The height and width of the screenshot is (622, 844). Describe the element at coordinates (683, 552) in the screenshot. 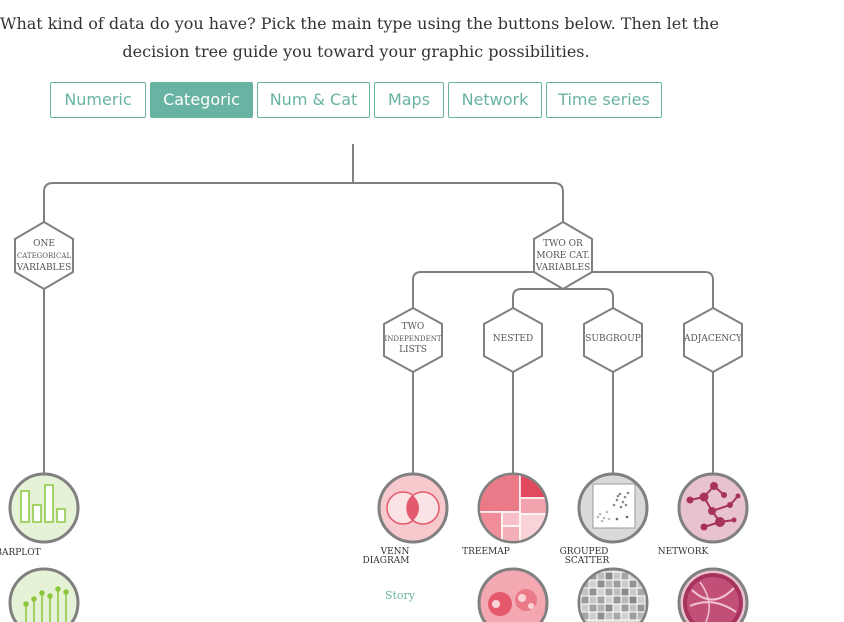

I see `network-label: NETWORK` at that location.